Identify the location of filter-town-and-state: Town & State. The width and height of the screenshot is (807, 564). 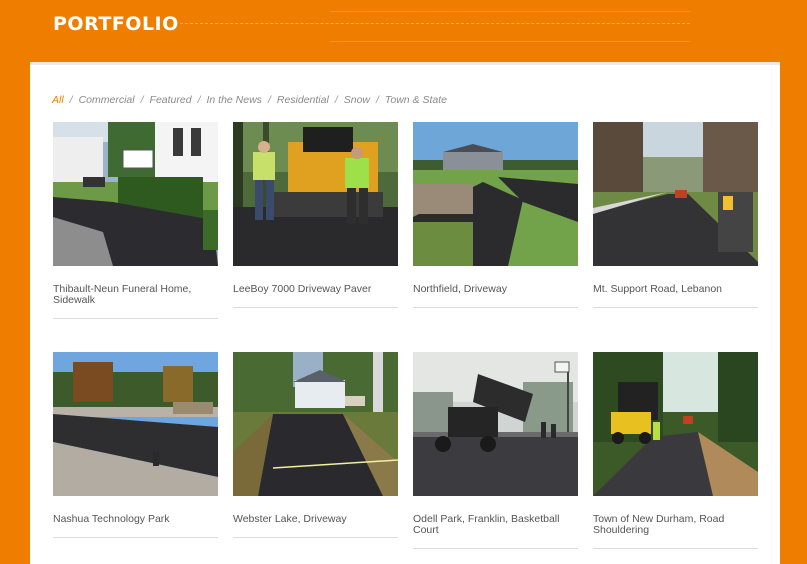
(416, 100).